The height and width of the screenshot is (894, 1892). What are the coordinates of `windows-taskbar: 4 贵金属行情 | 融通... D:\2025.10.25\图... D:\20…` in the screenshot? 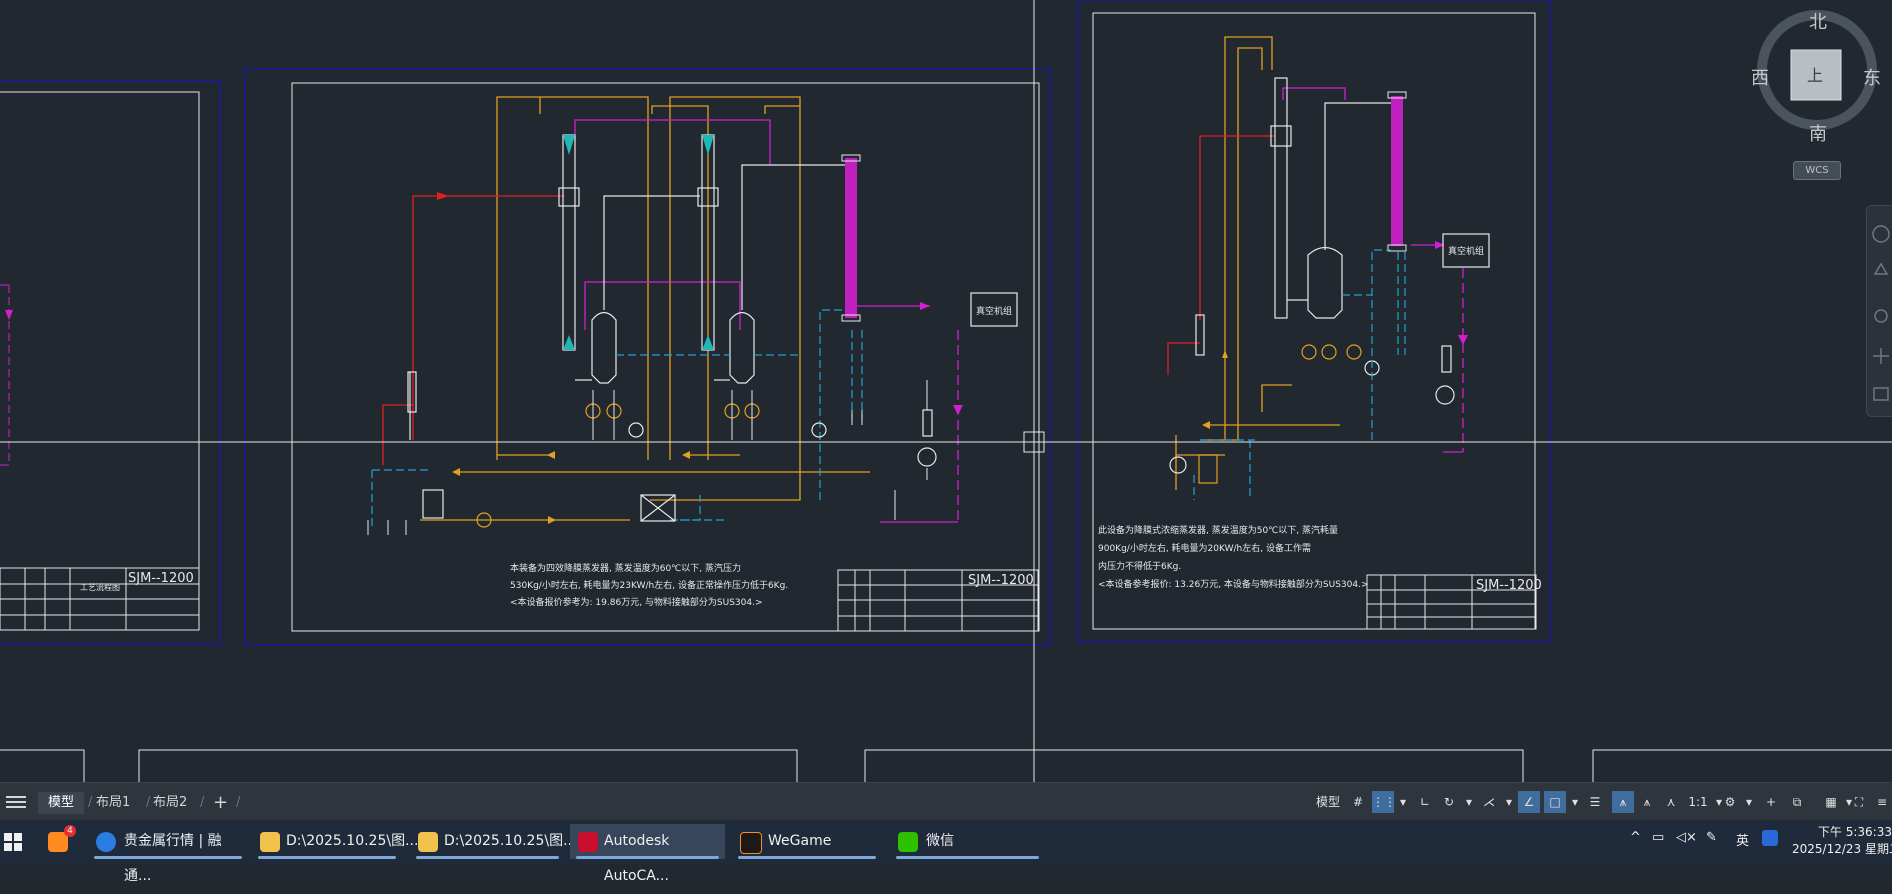 It's located at (946, 852).